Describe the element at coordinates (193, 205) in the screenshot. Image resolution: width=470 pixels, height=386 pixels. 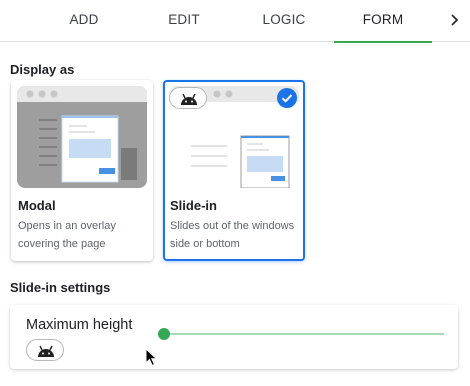
I see `slide-in-title: Slide-in` at that location.